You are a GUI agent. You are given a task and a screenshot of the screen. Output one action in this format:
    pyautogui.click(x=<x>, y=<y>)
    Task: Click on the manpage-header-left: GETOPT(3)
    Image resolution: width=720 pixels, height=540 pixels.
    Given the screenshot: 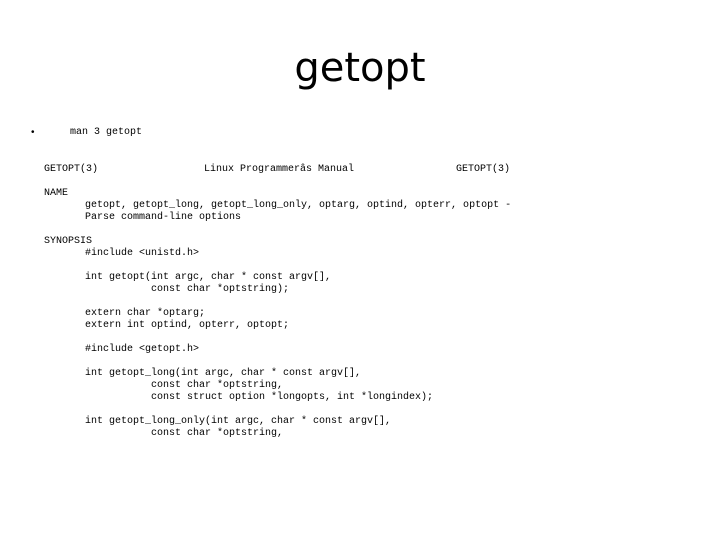 What is the action you would take?
    pyautogui.click(x=71, y=169)
    